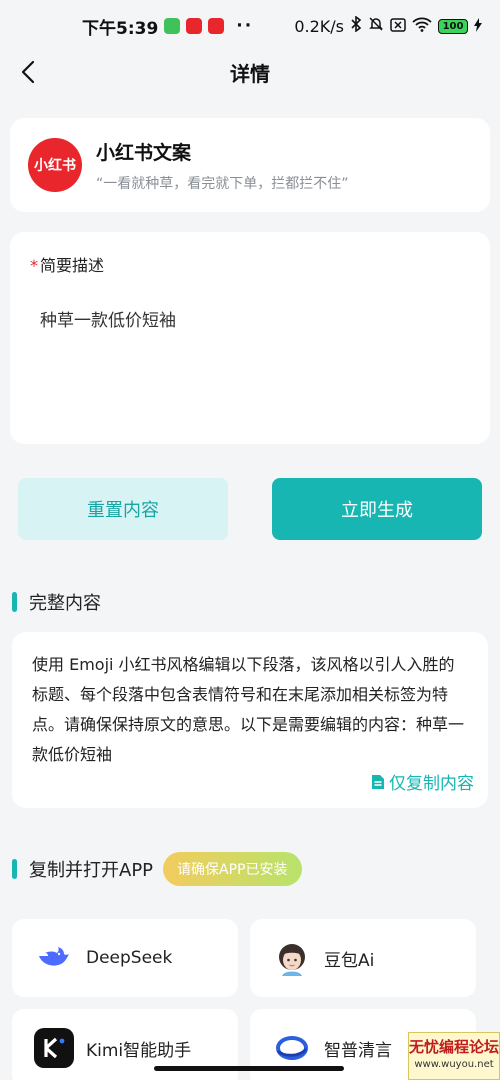  I want to click on app-name: 小红书文案, so click(144, 152).